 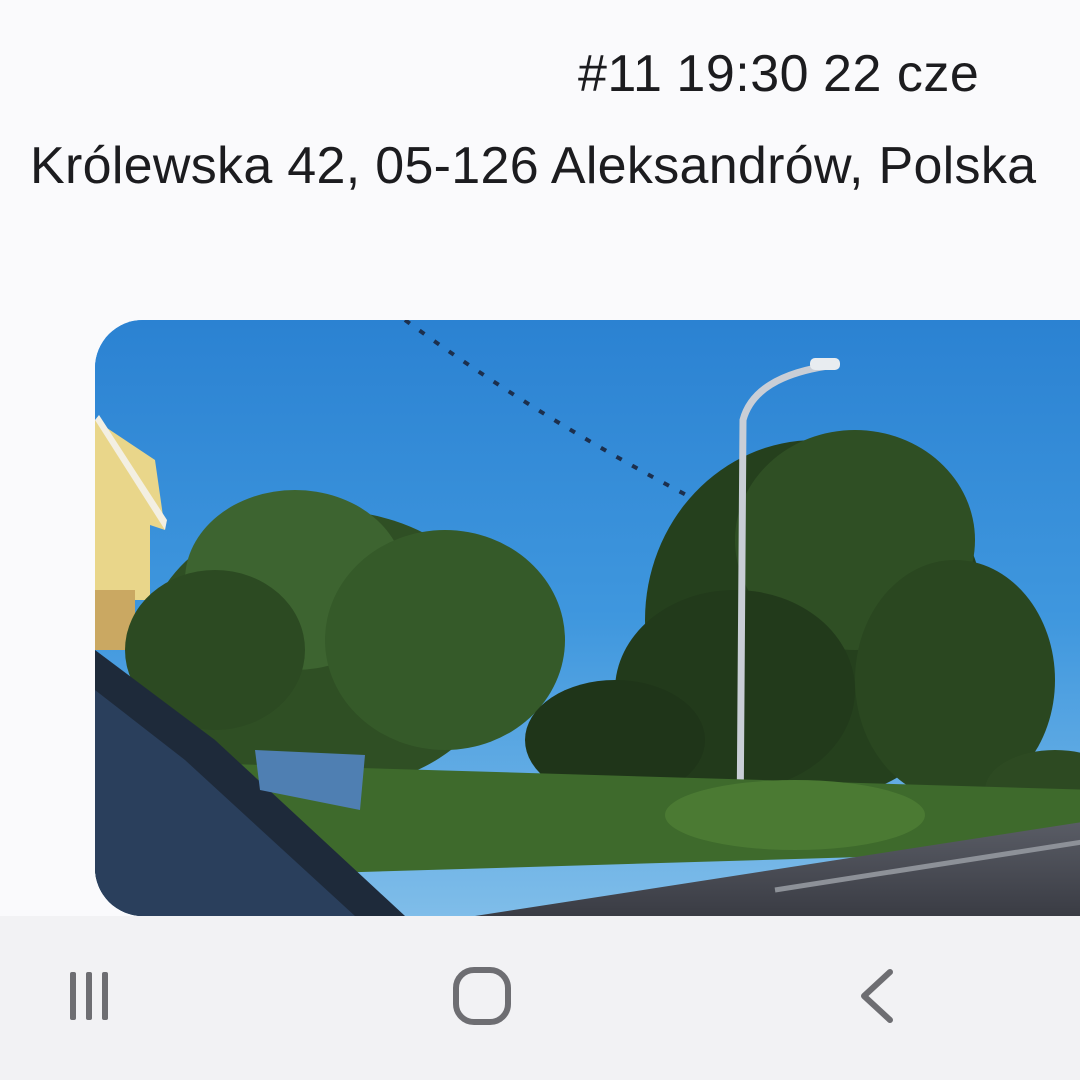 What do you see at coordinates (901, 74) in the screenshot?
I see `entry-date: 22 cze` at bounding box center [901, 74].